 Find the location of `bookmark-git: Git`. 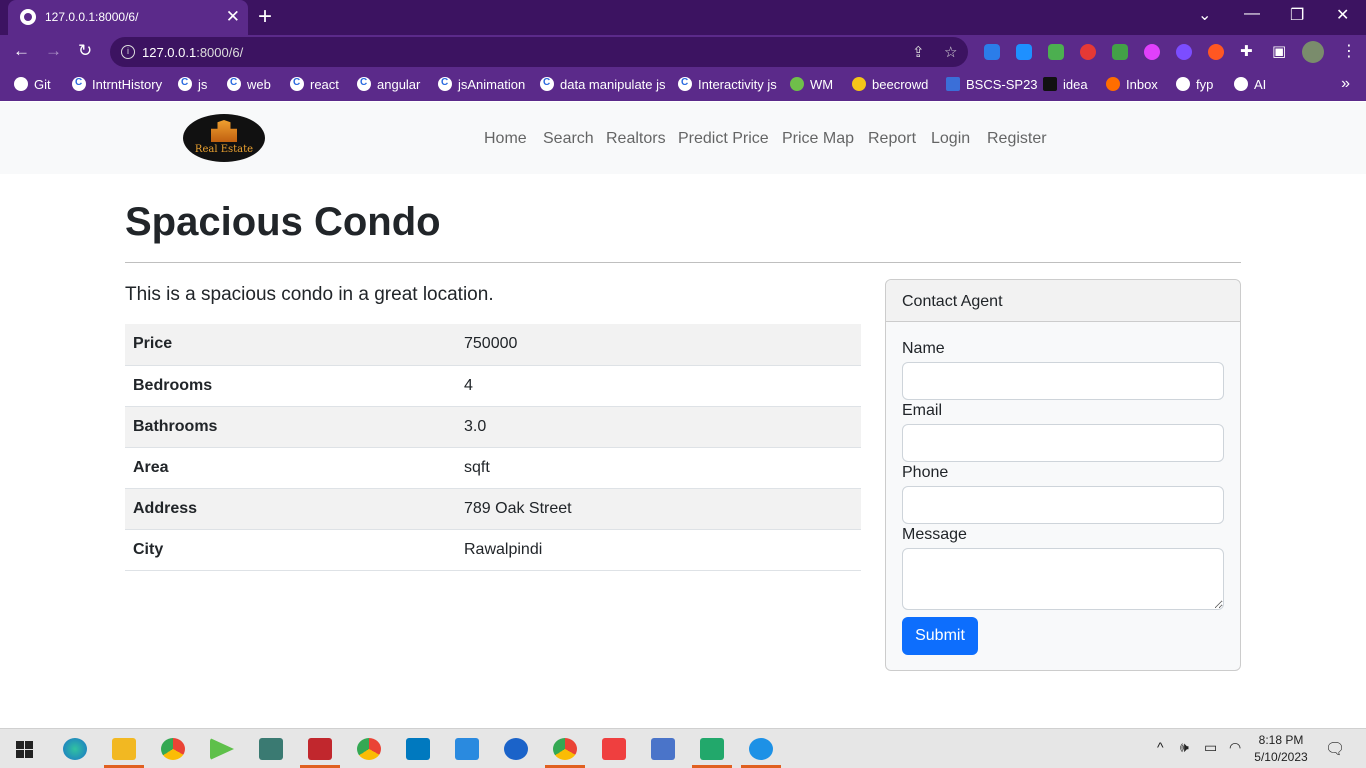

bookmark-git: Git is located at coordinates (32, 84).